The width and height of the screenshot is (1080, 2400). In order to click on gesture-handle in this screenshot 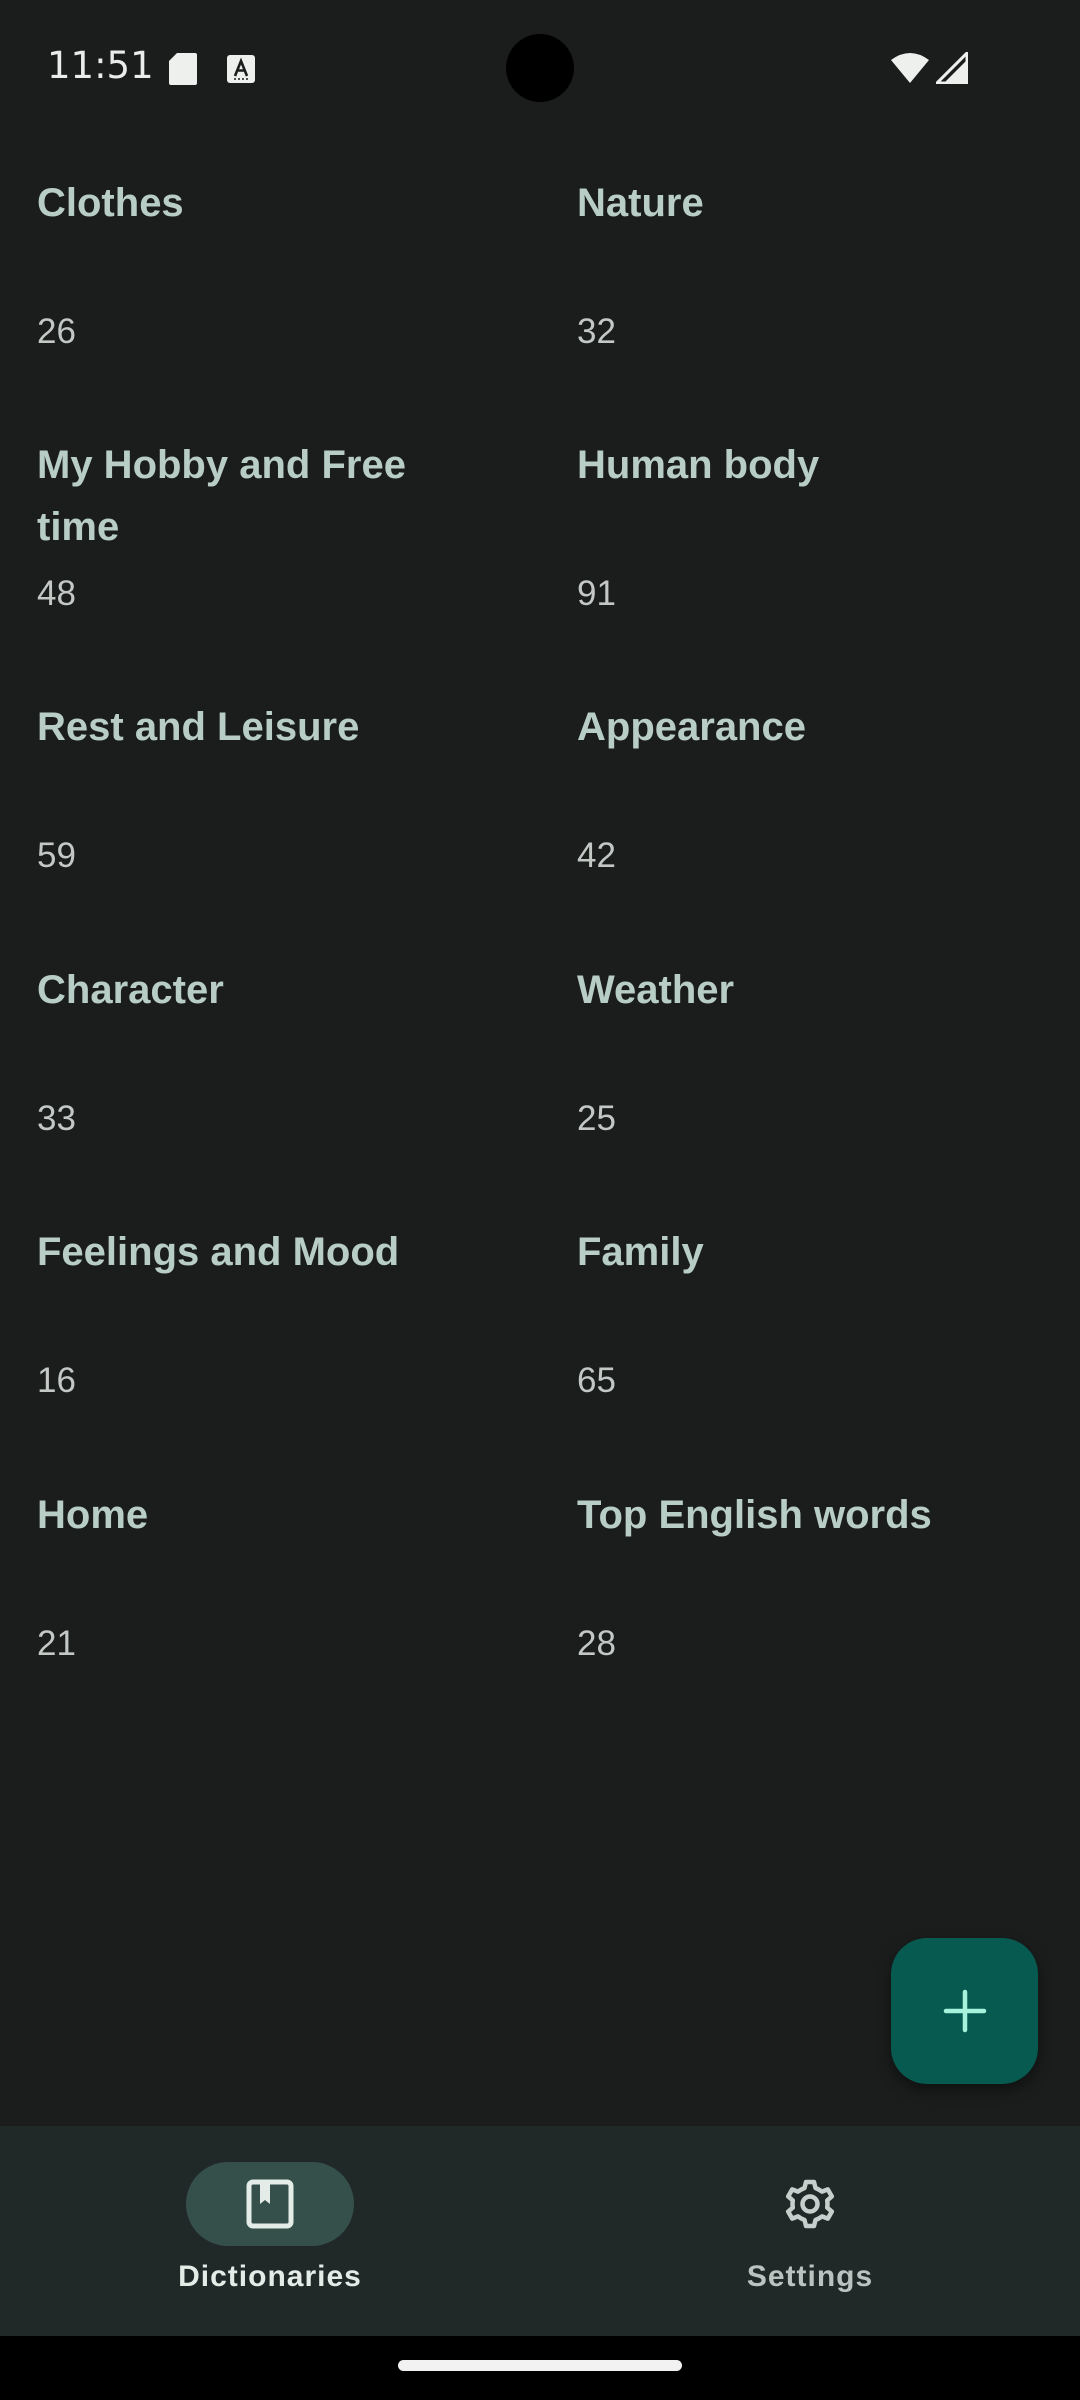, I will do `click(540, 2365)`.